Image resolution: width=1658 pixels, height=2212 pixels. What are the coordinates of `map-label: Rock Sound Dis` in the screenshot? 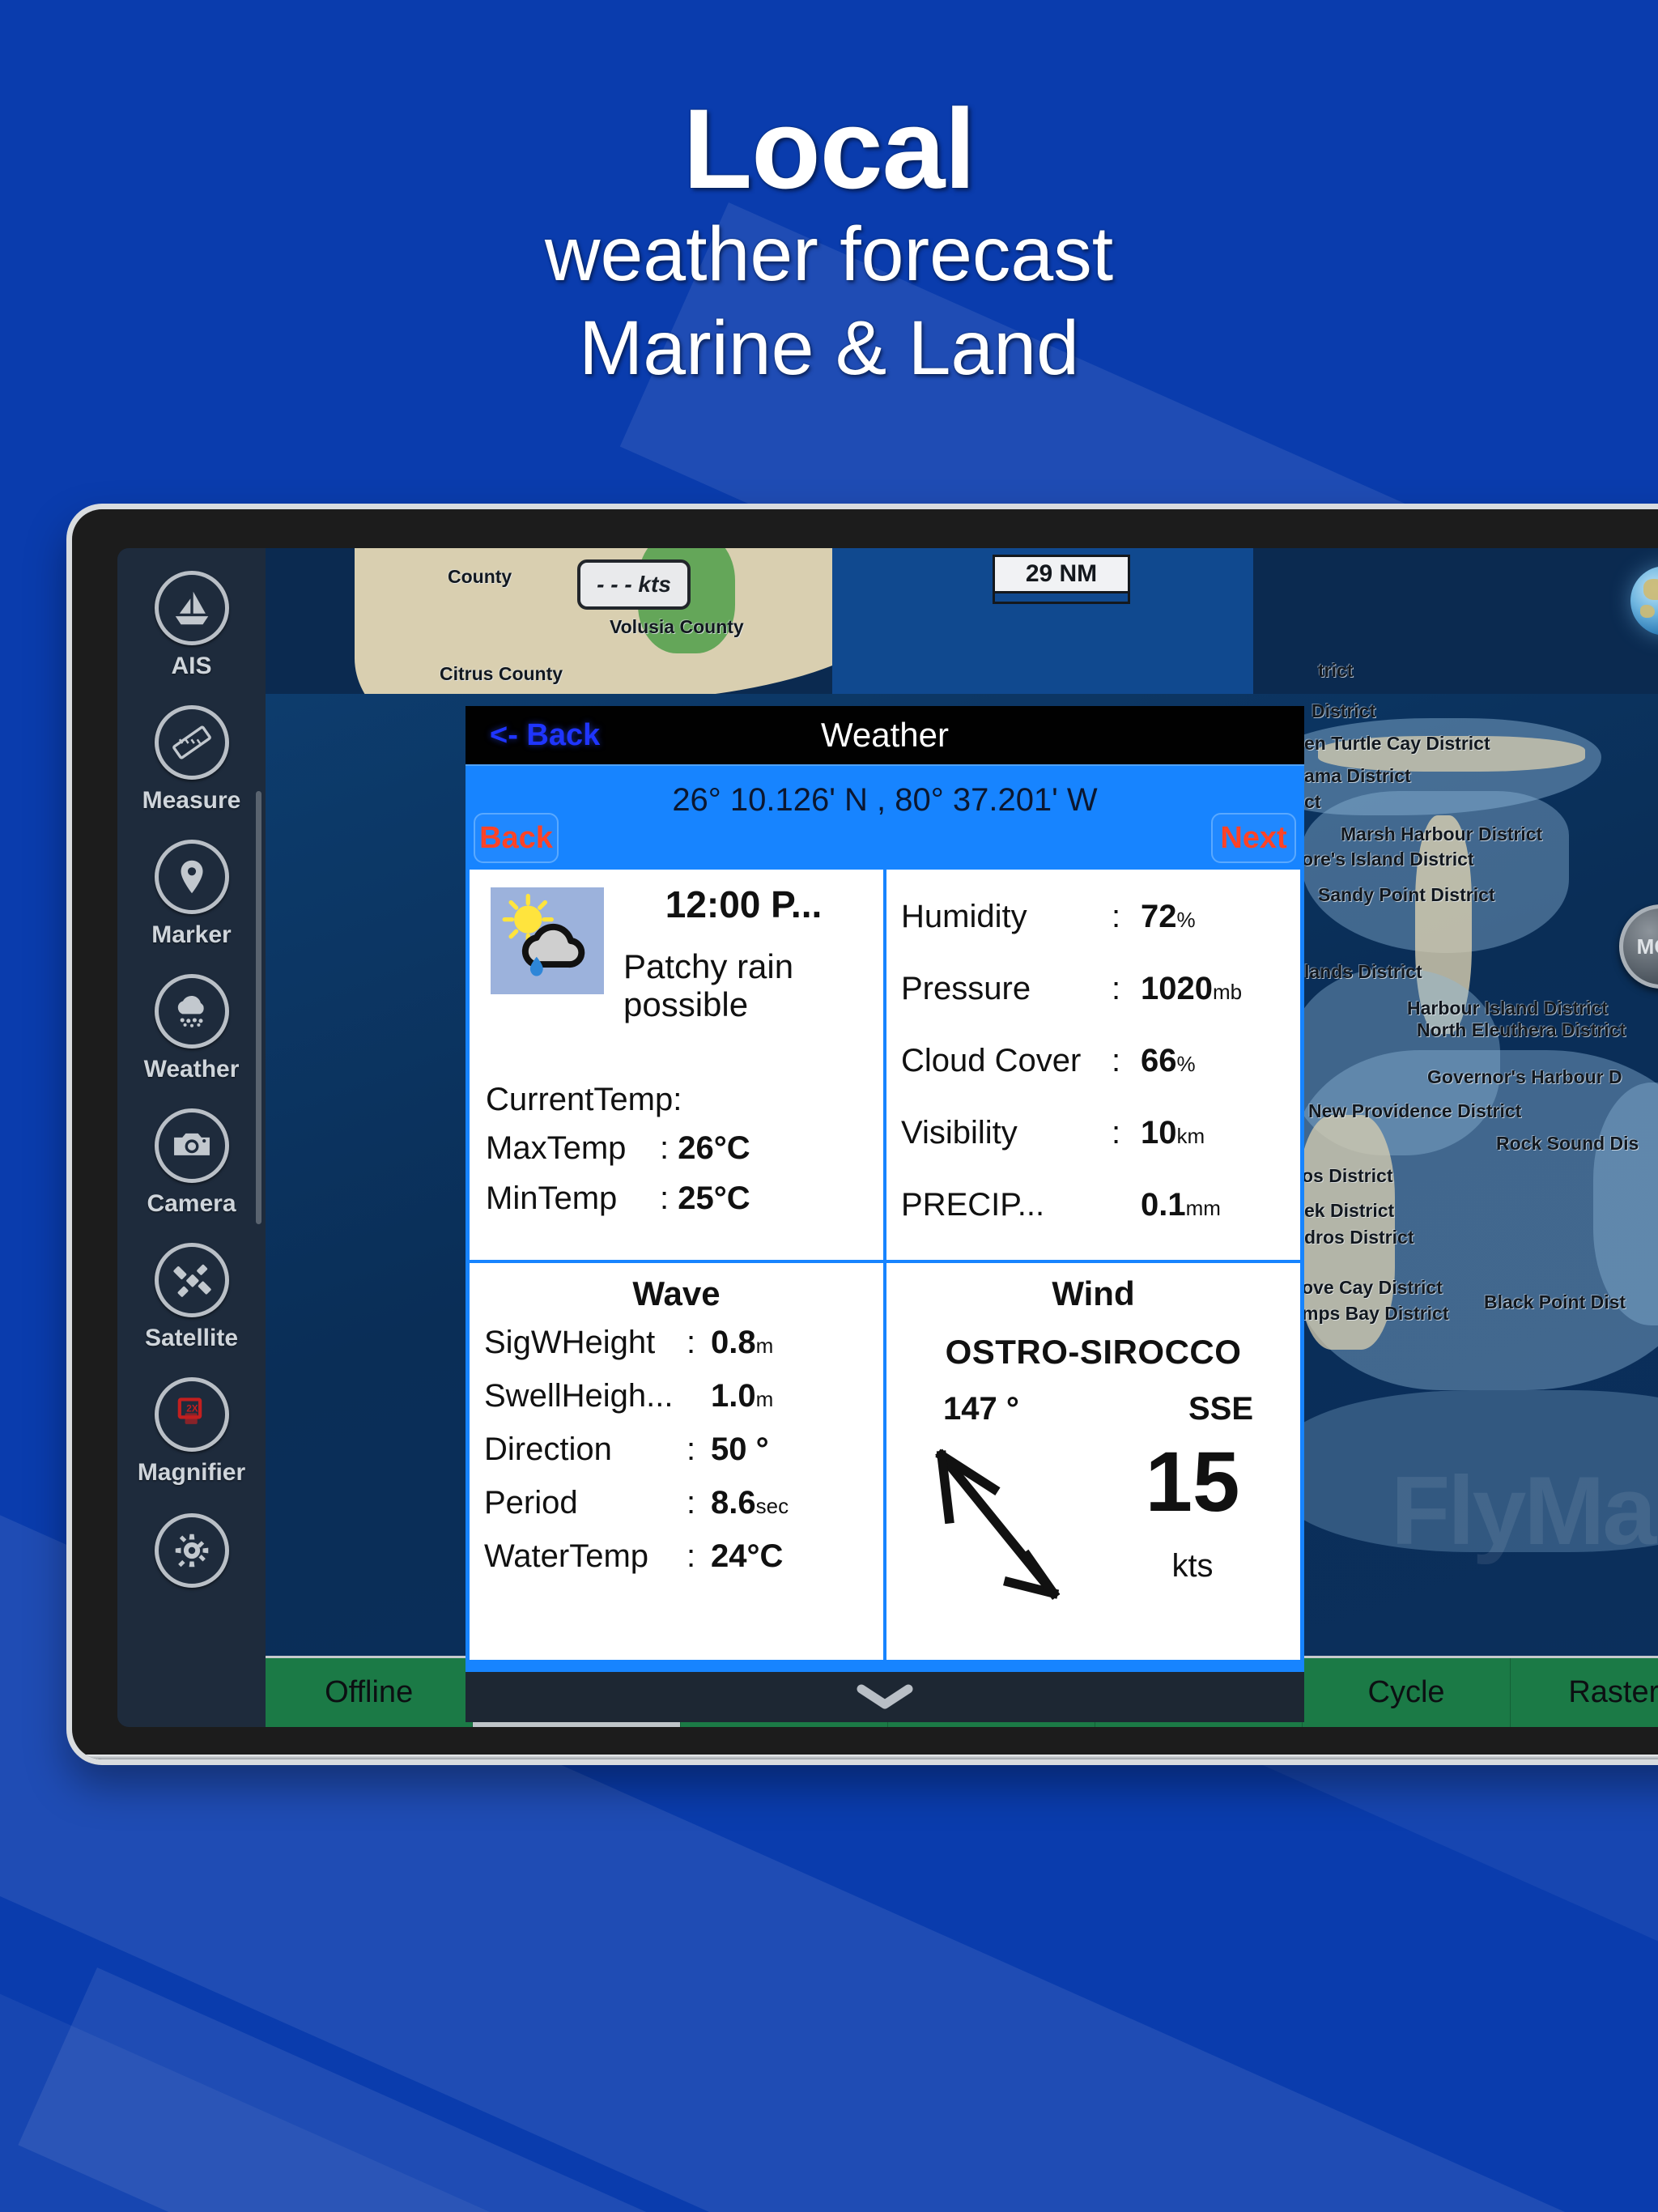 It's located at (1567, 1144).